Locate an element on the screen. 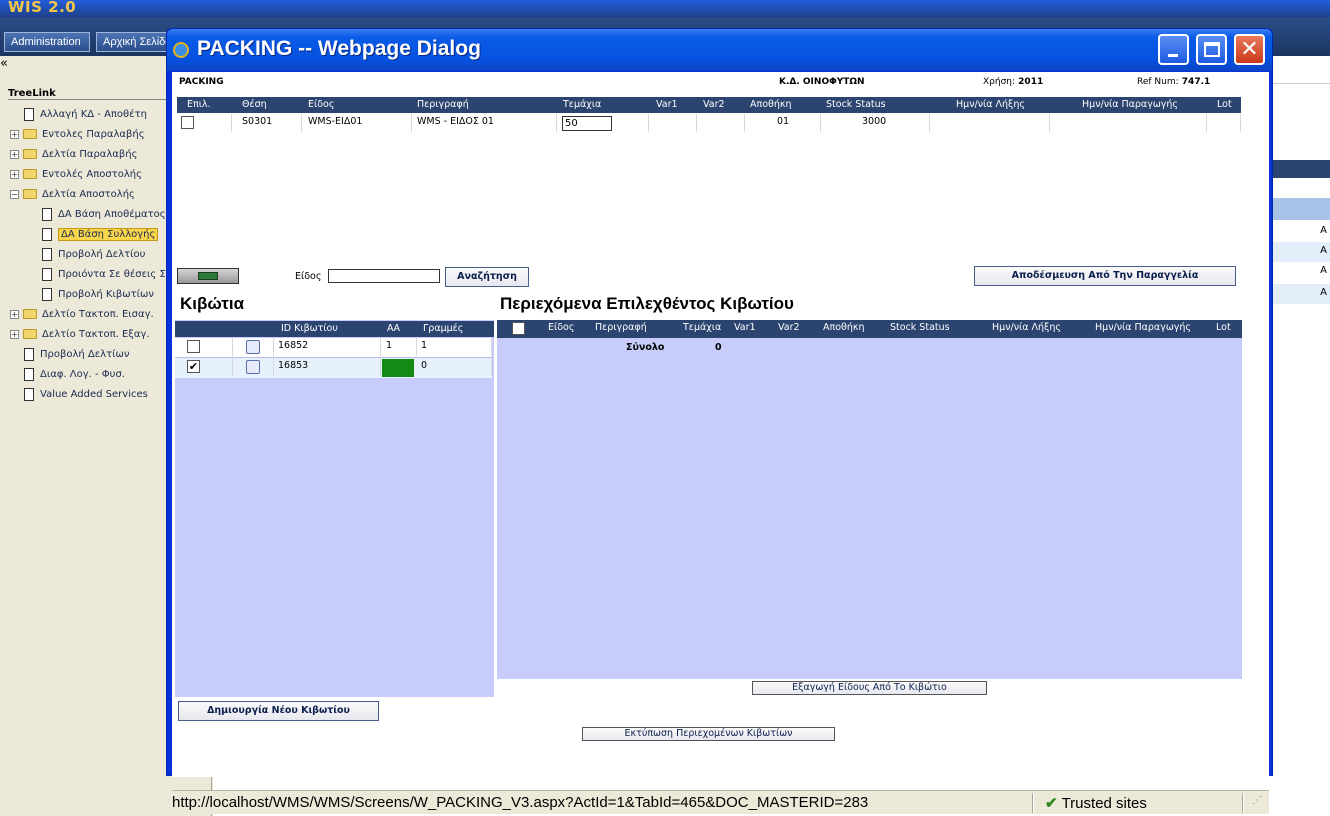  sidebar-item: Αλλαγή ΚΔ - Αποθέτη is located at coordinates (85, 114).